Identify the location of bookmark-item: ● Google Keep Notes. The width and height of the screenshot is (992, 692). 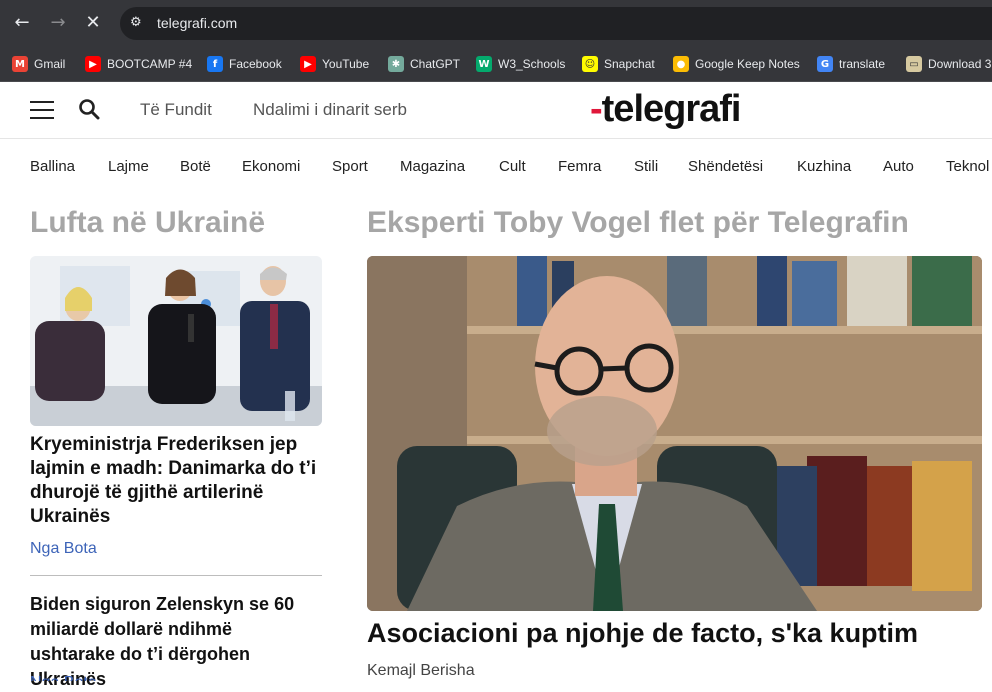
(736, 64).